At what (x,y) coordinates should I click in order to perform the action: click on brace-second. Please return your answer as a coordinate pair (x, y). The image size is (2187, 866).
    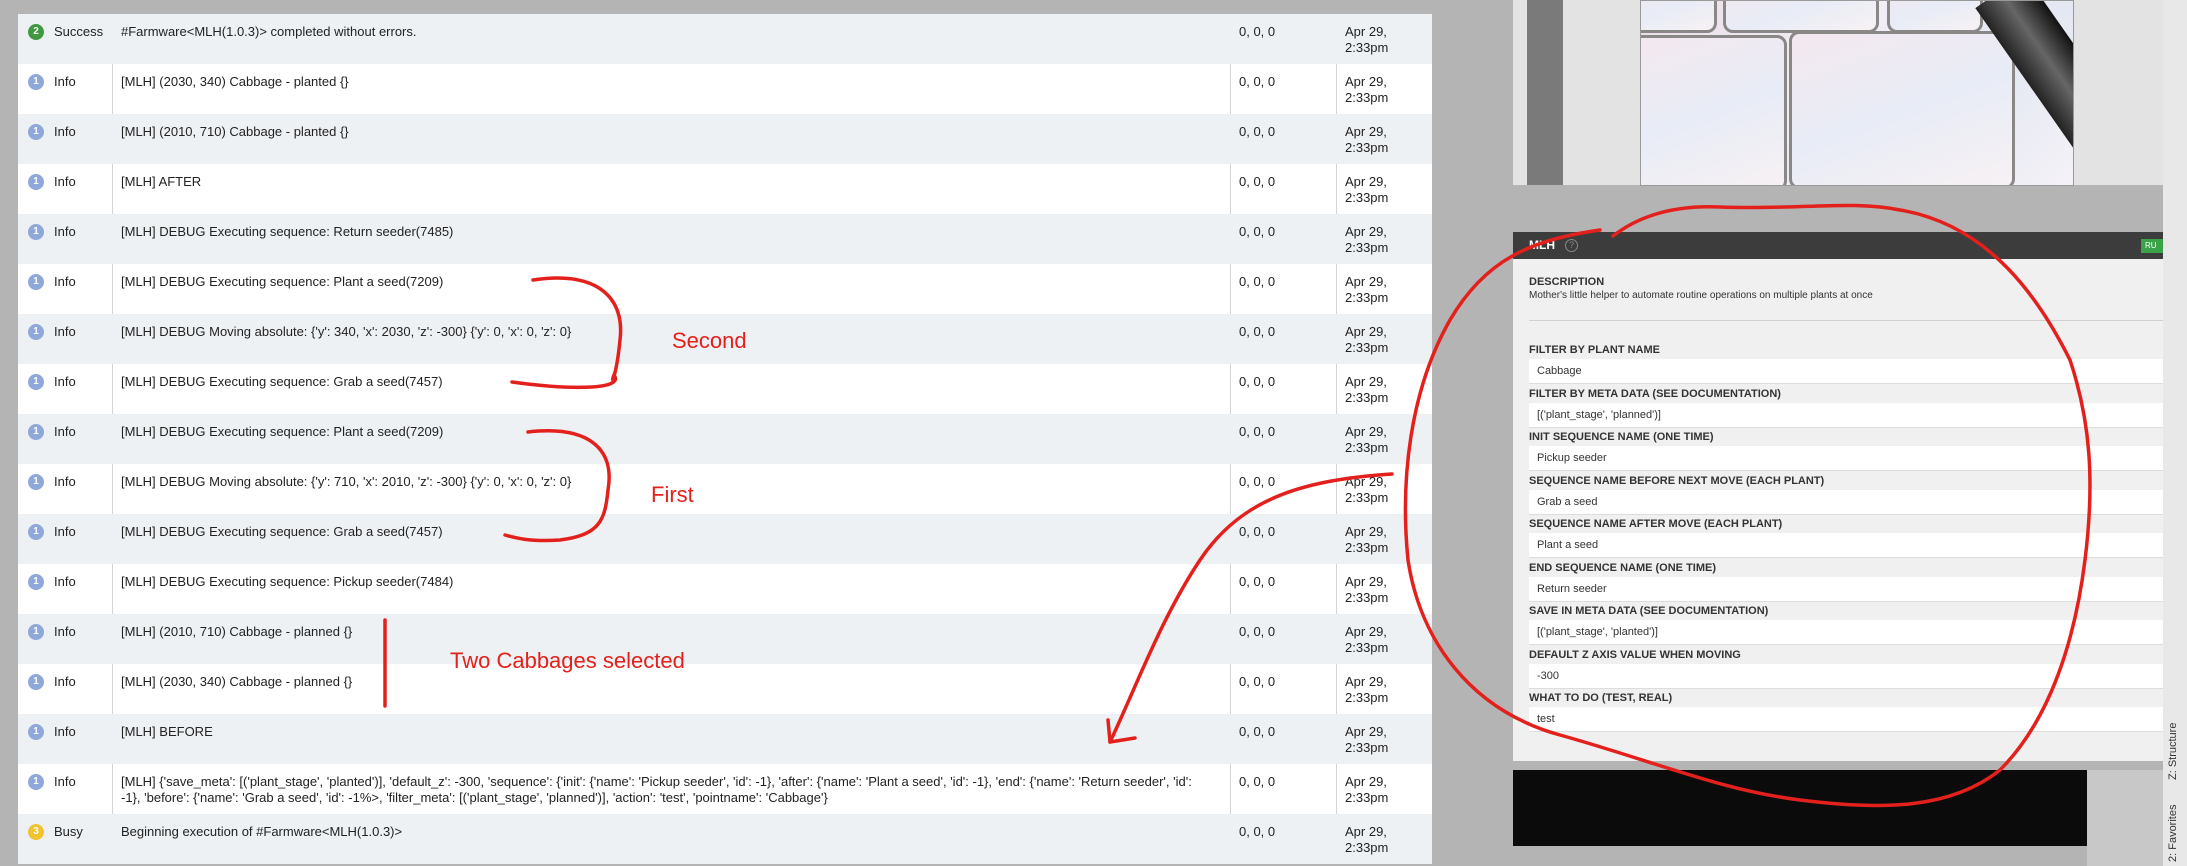
    Looking at the image, I should click on (566, 333).